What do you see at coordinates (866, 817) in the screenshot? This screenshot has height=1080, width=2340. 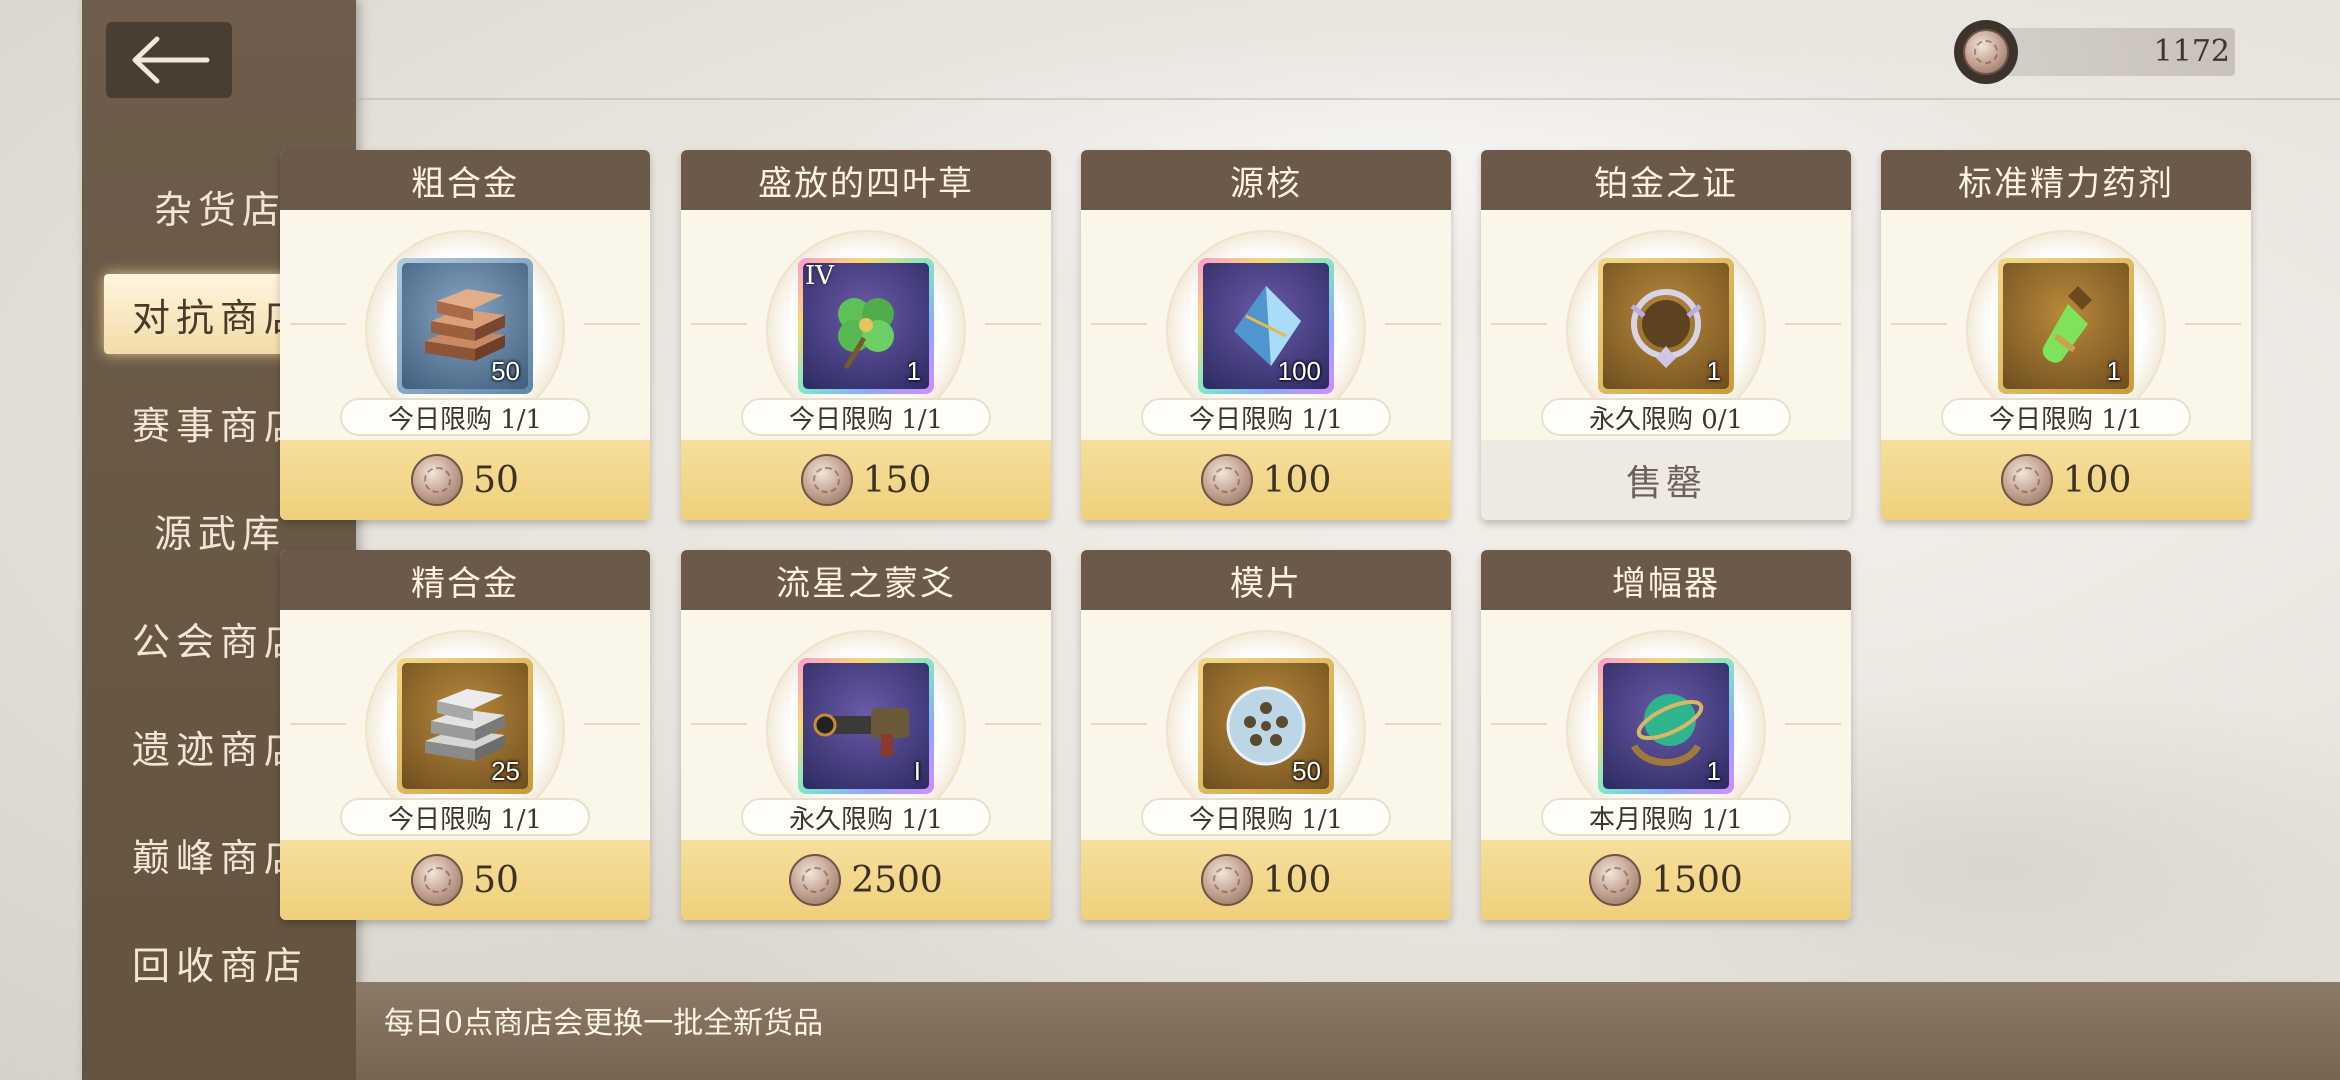 I see `purchase-limit: 永久限购 1/1` at bounding box center [866, 817].